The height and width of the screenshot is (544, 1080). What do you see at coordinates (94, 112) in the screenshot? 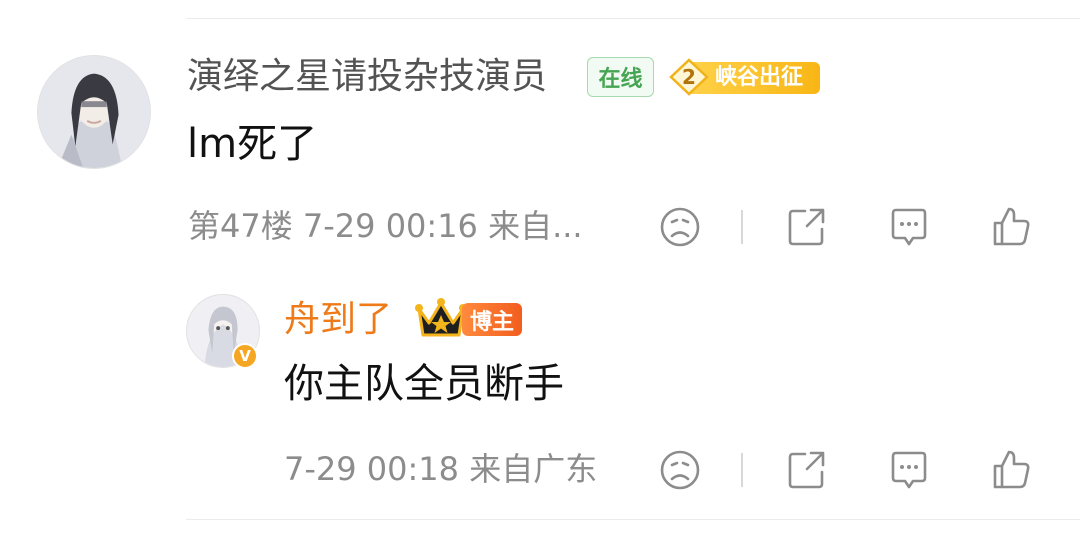
I see `main-avatar` at bounding box center [94, 112].